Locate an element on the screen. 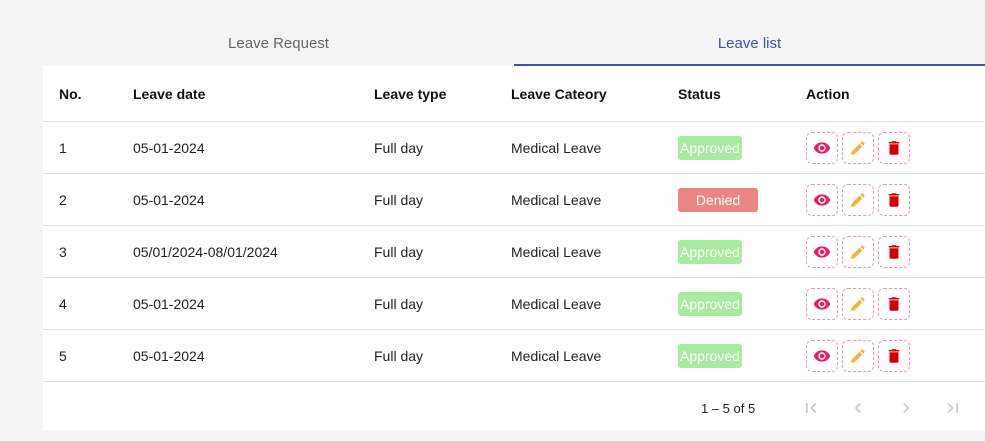 Image resolution: width=985 pixels, height=441 pixels. table-row: 4 05-01-2024 Full day Medical Leave Approved is located at coordinates (514, 303).